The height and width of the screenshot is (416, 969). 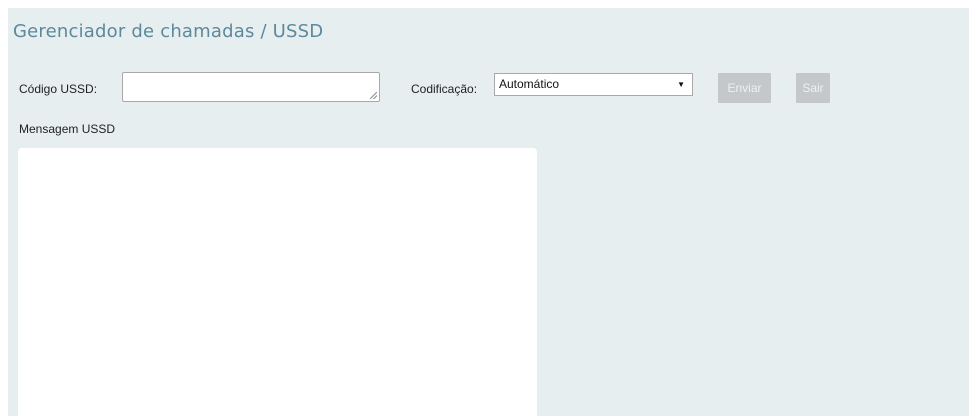 What do you see at coordinates (67, 129) in the screenshot?
I see `ussd-message-label: Mensagem USSD` at bounding box center [67, 129].